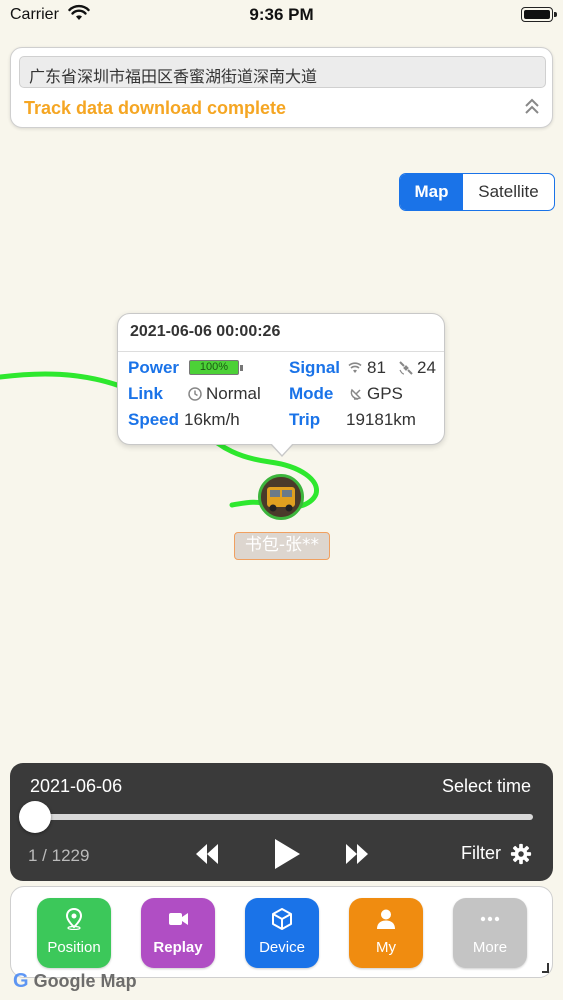 The image size is (563, 1000). What do you see at coordinates (282, 72) in the screenshot?
I see `address-field: 广东省深圳市福田区香蜜湖街道深南大道` at bounding box center [282, 72].